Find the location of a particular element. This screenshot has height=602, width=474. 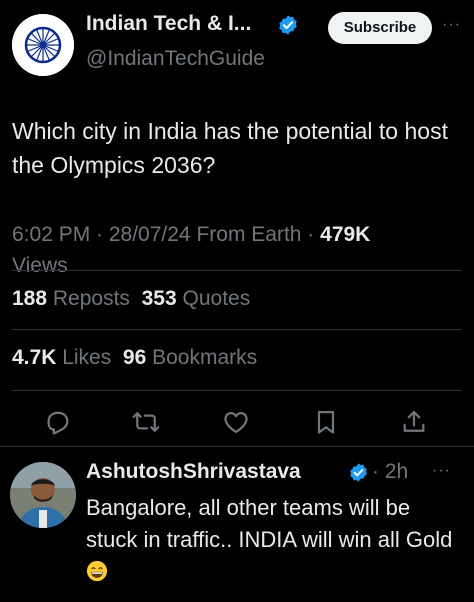

ashoka-chakra-icon is located at coordinates (43, 45).